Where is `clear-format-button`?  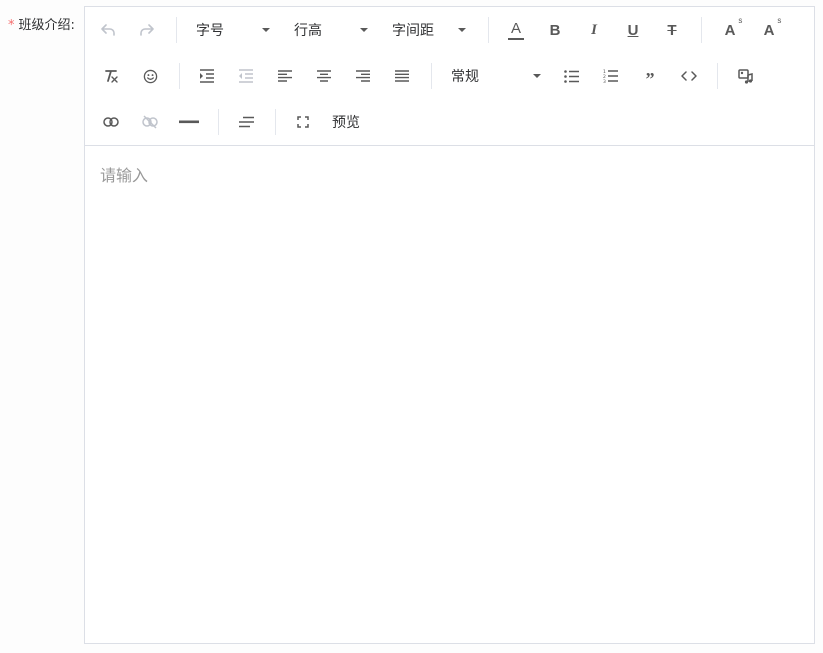 clear-format-button is located at coordinates (111, 76).